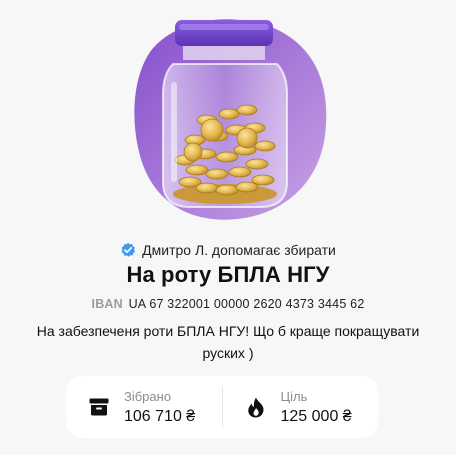 The image size is (456, 455). I want to click on iban-number: UA 67 322001 00000 2620 4373 3445 62, so click(247, 304).